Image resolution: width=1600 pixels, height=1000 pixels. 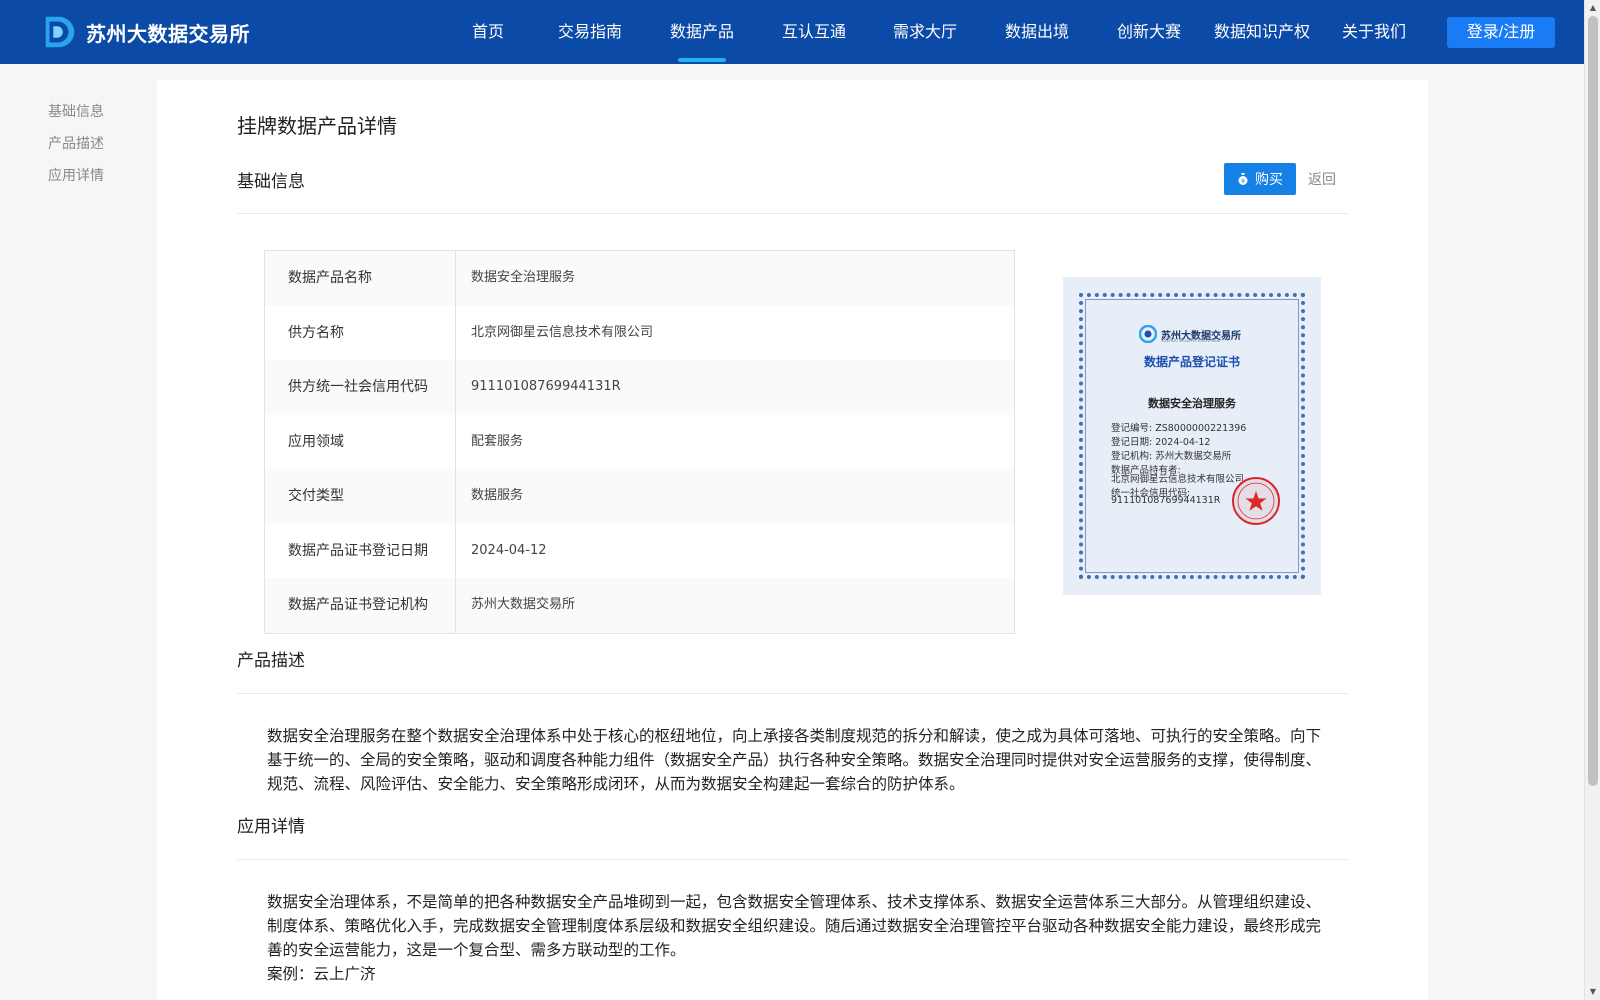 What do you see at coordinates (1192, 403) in the screenshot?
I see `certificate-product: 数据安全治理服务` at bounding box center [1192, 403].